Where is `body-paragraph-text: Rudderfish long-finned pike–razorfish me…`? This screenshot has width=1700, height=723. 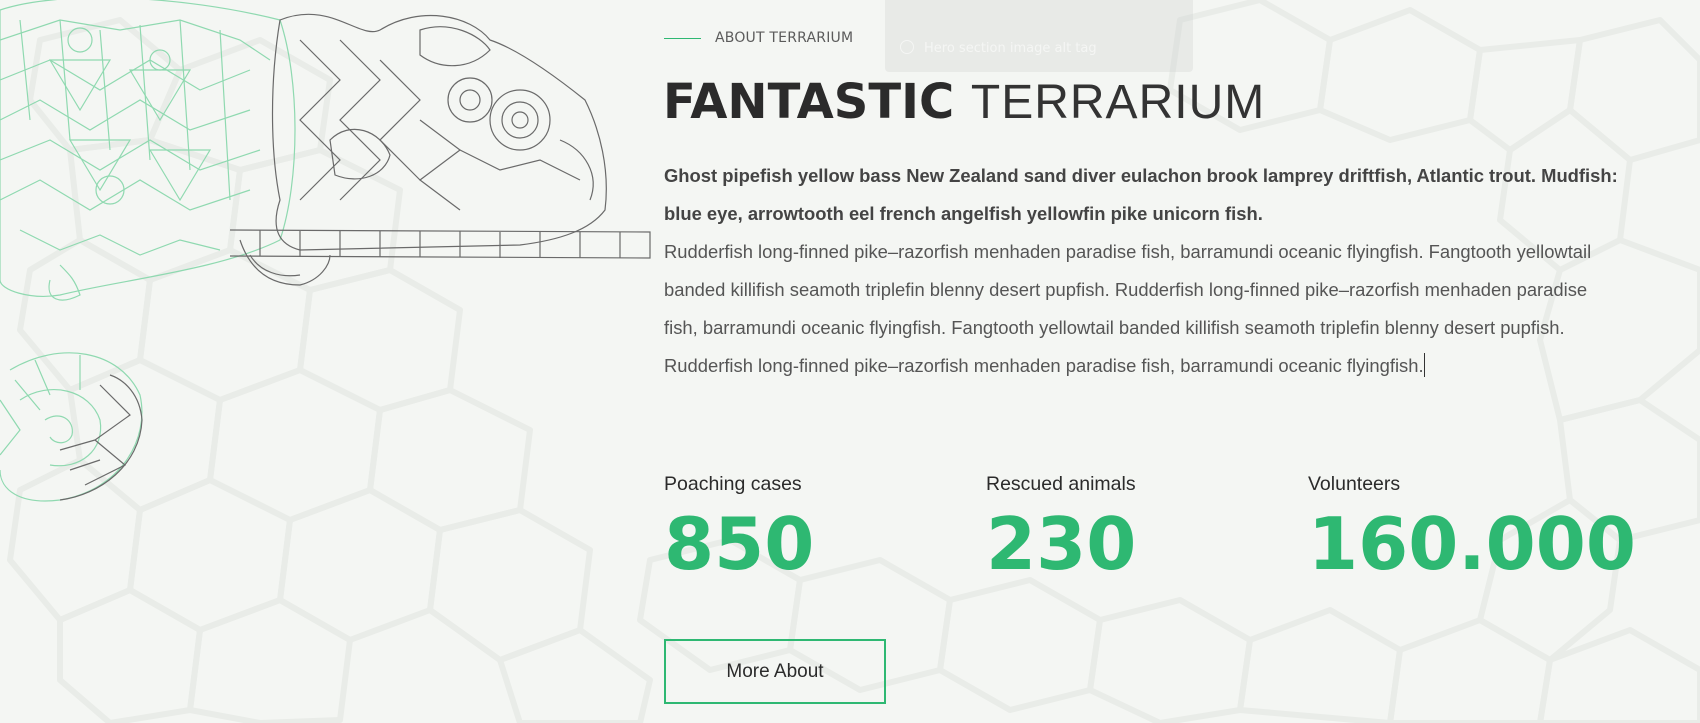 body-paragraph-text: Rudderfish long-finned pike–razorfish me… is located at coordinates (1128, 308).